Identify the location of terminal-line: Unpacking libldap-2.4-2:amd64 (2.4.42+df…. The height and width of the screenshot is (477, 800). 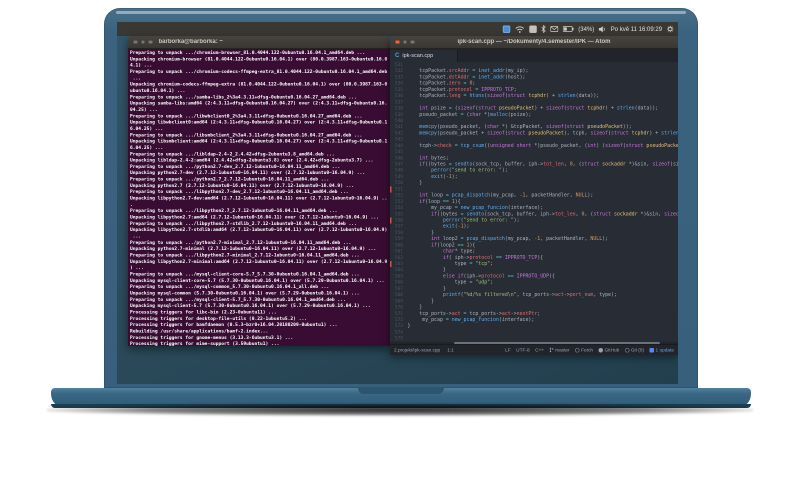
(252, 160).